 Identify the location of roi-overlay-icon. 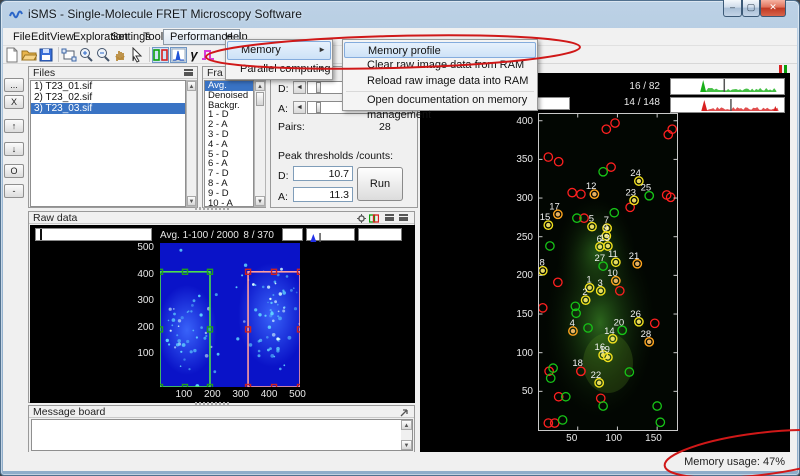
(374, 218).